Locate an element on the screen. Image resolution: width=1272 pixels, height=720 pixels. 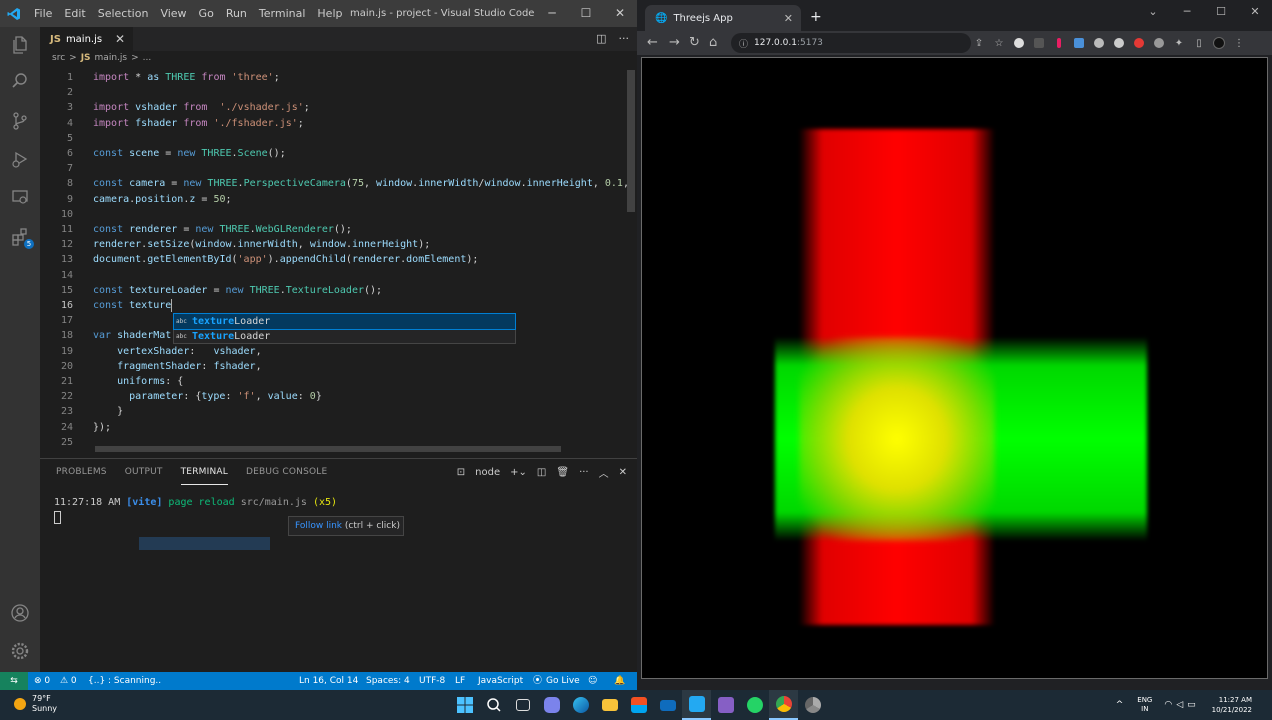
code-line: 24}); is located at coordinates (338, 427).